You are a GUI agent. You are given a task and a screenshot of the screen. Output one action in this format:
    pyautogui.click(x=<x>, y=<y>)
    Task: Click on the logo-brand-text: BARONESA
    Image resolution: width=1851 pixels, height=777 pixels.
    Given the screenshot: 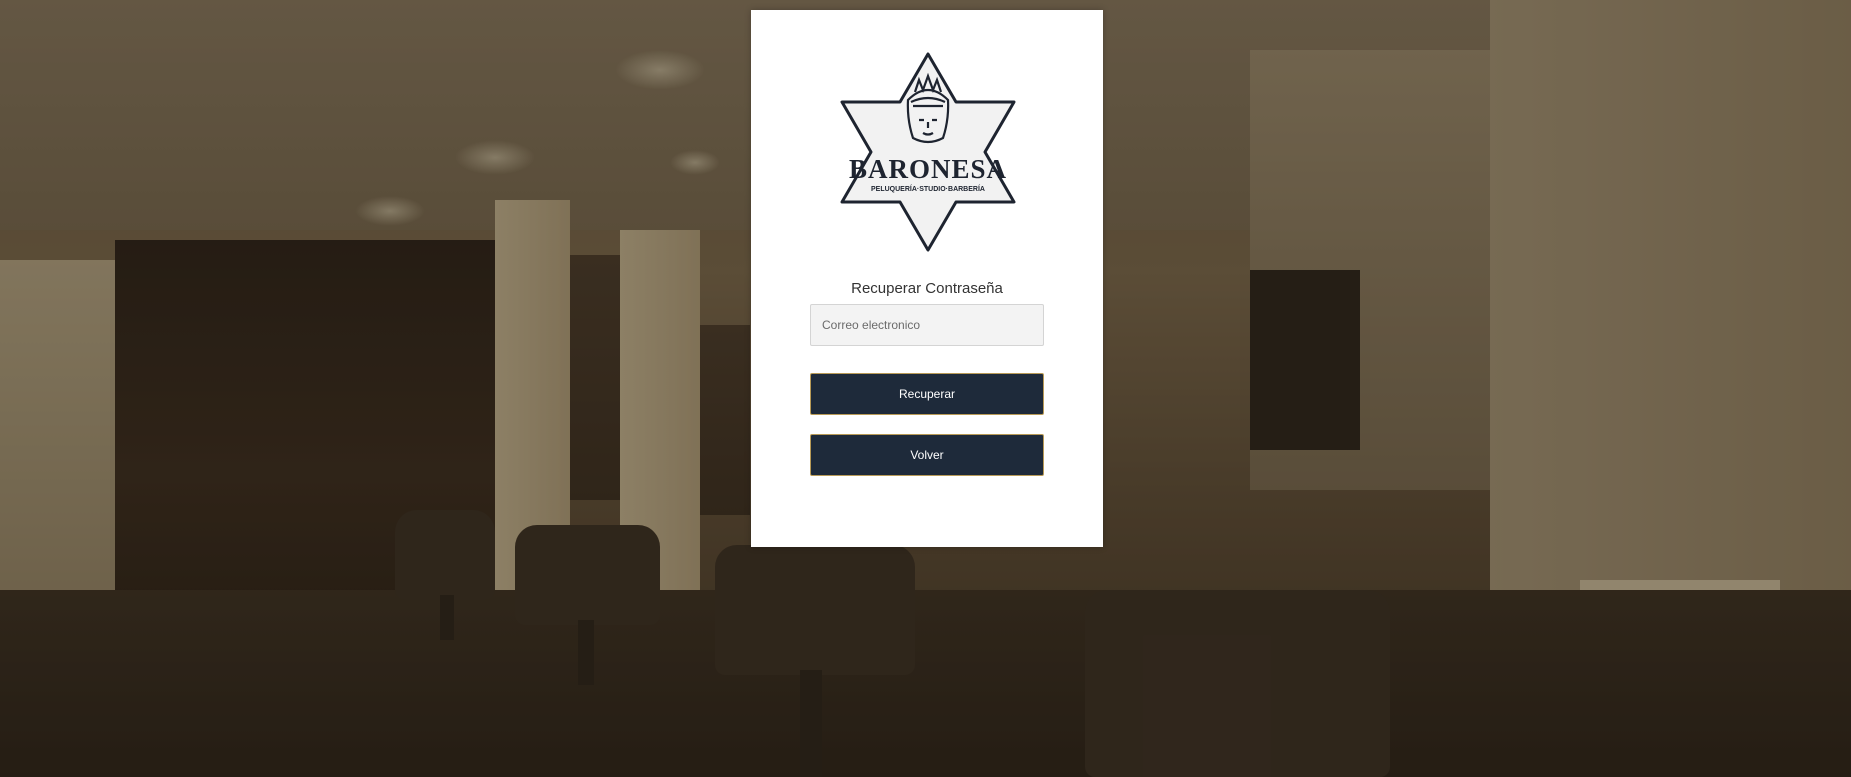 What is the action you would take?
    pyautogui.click(x=928, y=169)
    